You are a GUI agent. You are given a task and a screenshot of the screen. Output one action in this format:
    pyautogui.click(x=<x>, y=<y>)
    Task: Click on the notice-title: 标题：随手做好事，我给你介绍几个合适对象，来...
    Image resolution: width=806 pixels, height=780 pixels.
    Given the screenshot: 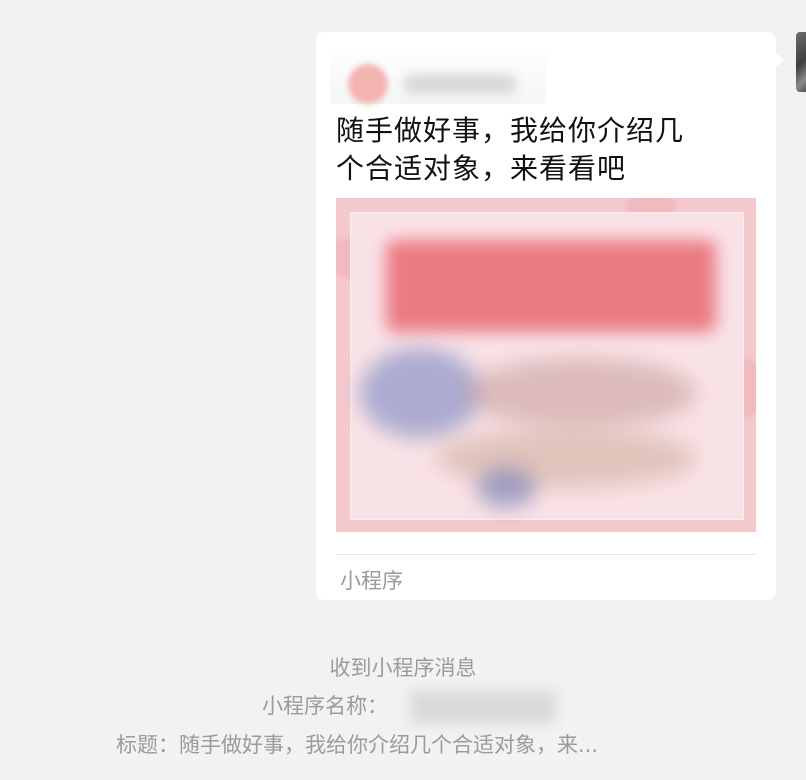 What is the action you would take?
    pyautogui.click(x=357, y=745)
    